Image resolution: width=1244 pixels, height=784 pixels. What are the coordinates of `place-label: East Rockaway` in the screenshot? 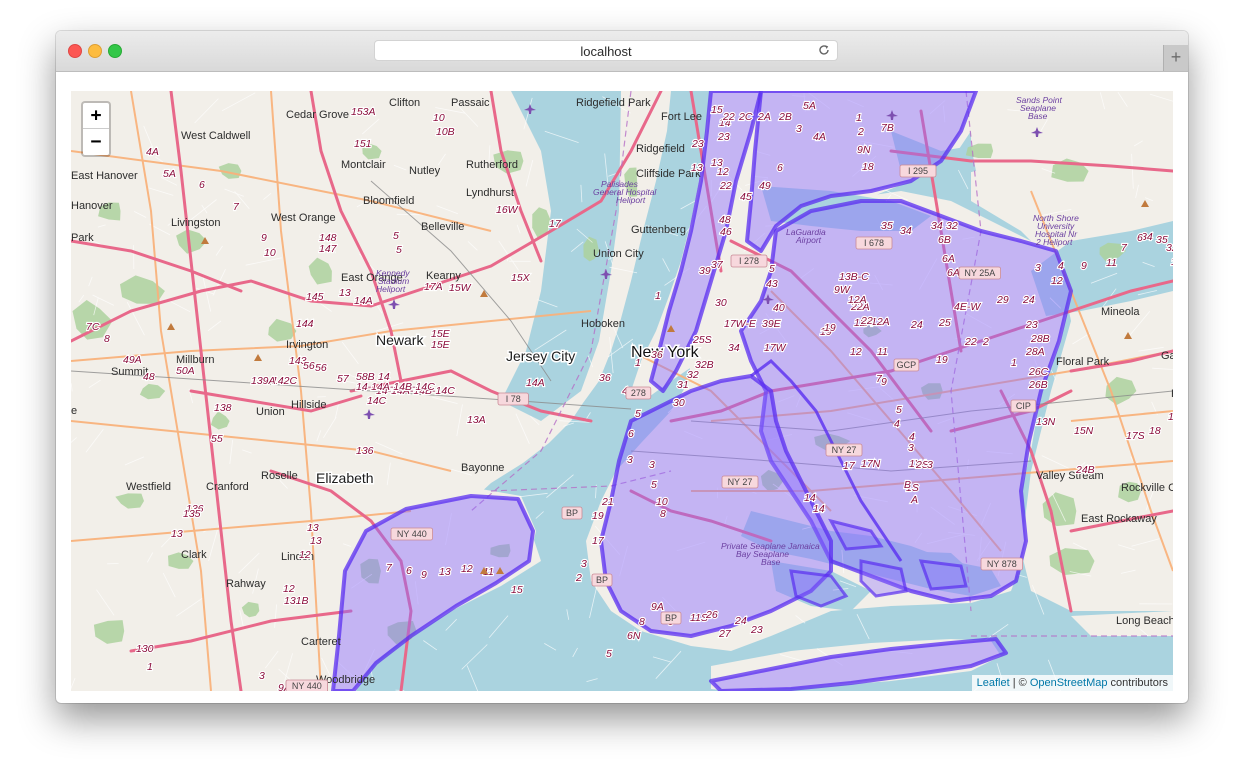 It's located at (1119, 519).